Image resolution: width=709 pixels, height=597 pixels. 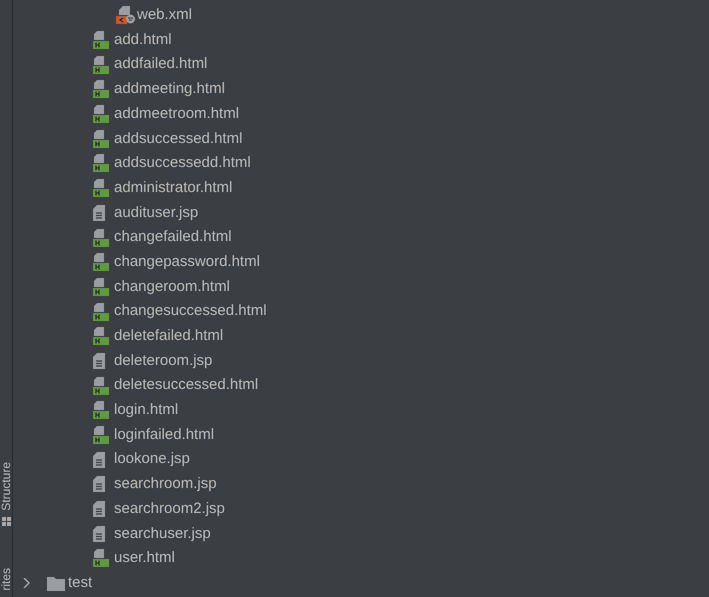 What do you see at coordinates (146, 410) in the screenshot?
I see `tree-item-label: login.html` at bounding box center [146, 410].